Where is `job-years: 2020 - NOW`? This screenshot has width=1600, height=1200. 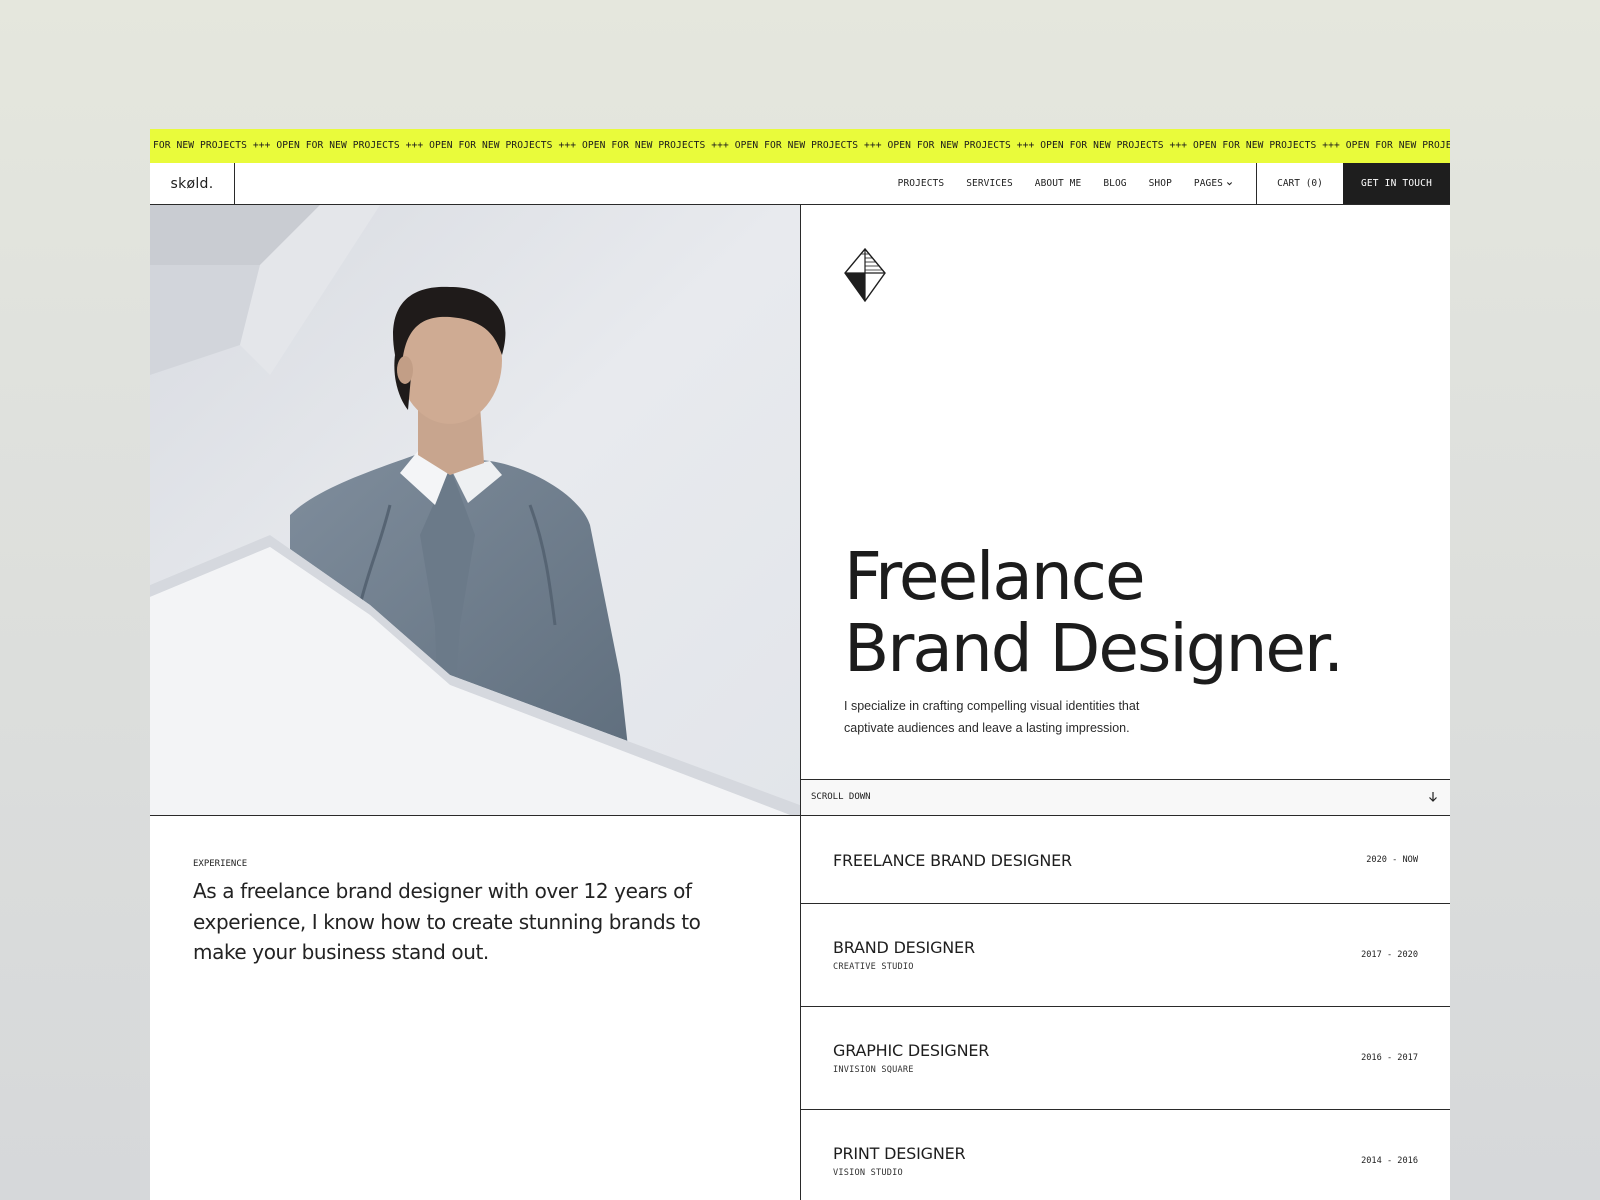
job-years: 2020 - NOW is located at coordinates (1392, 860).